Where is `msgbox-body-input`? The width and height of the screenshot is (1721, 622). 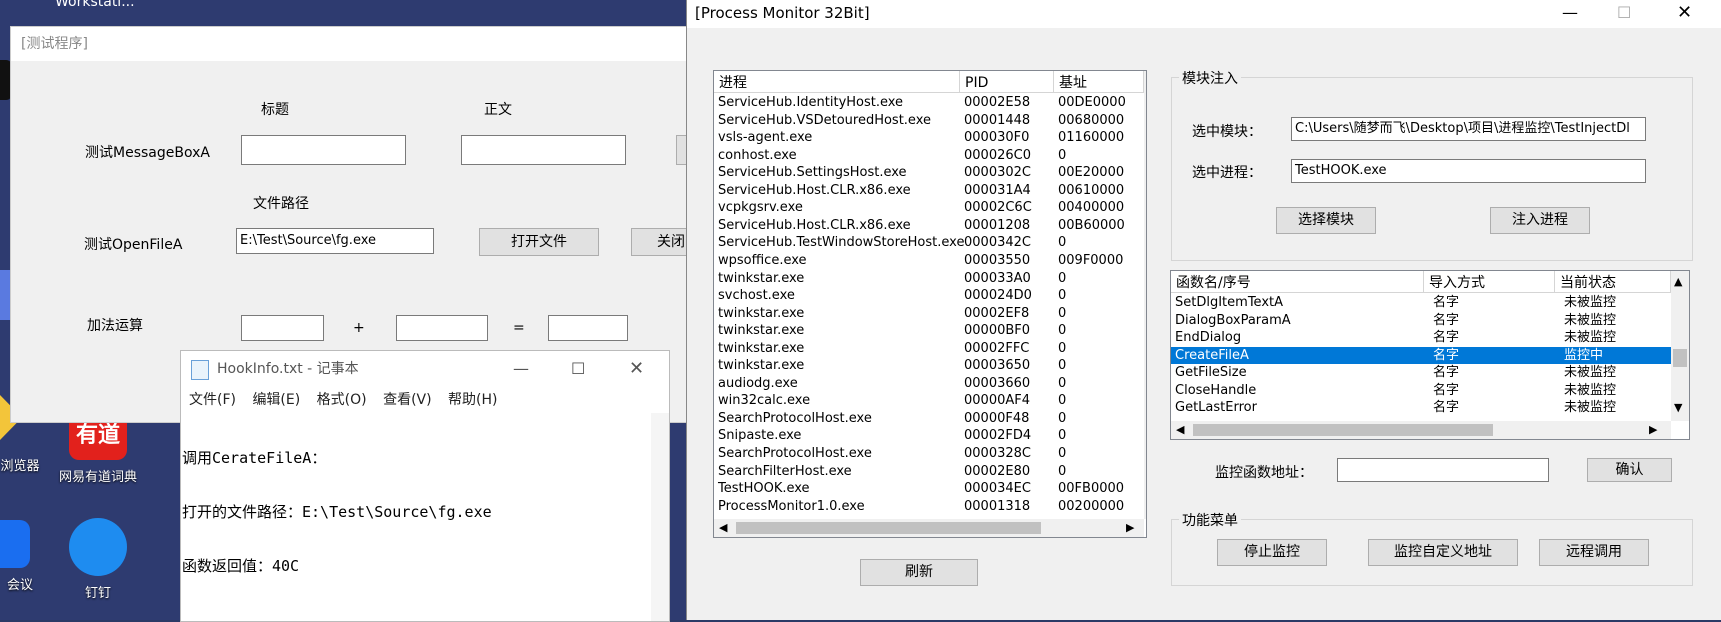
msgbox-body-input is located at coordinates (543, 150).